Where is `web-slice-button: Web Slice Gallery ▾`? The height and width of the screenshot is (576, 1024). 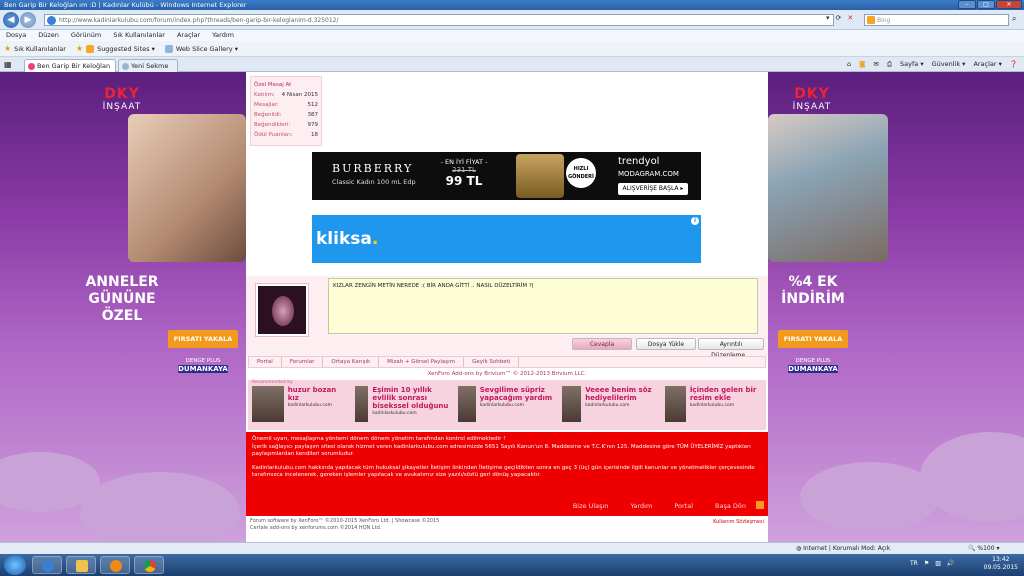 web-slice-button: Web Slice Gallery ▾ is located at coordinates (201, 48).